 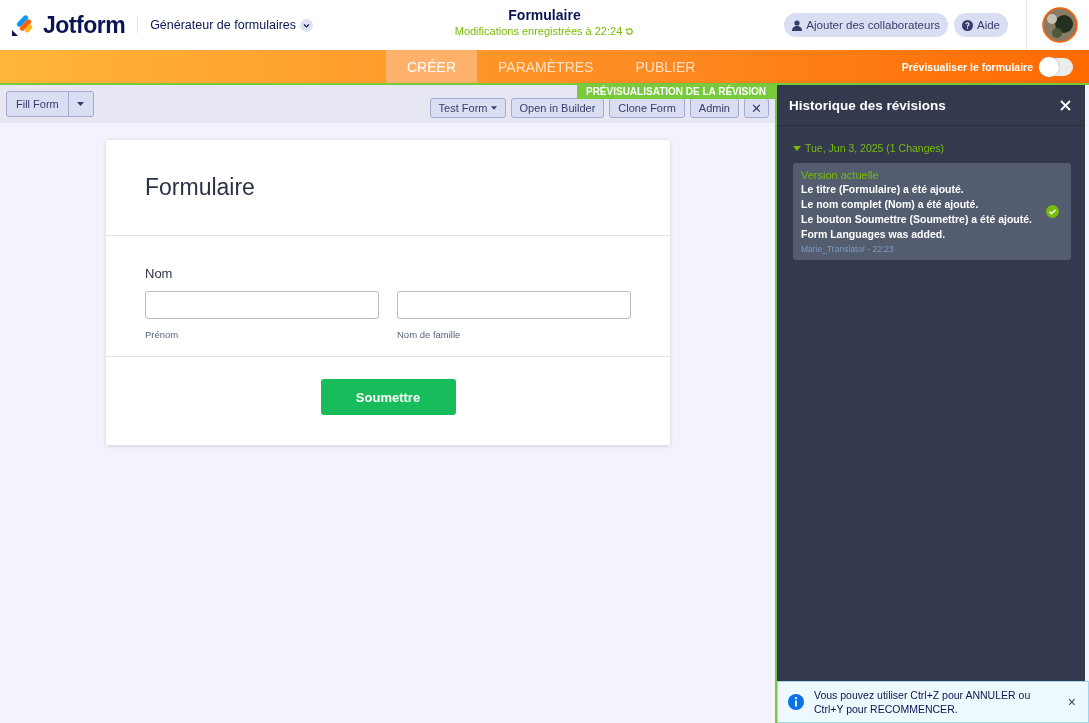 What do you see at coordinates (50, 104) in the screenshot?
I see `fill-form-button: Fill Form` at bounding box center [50, 104].